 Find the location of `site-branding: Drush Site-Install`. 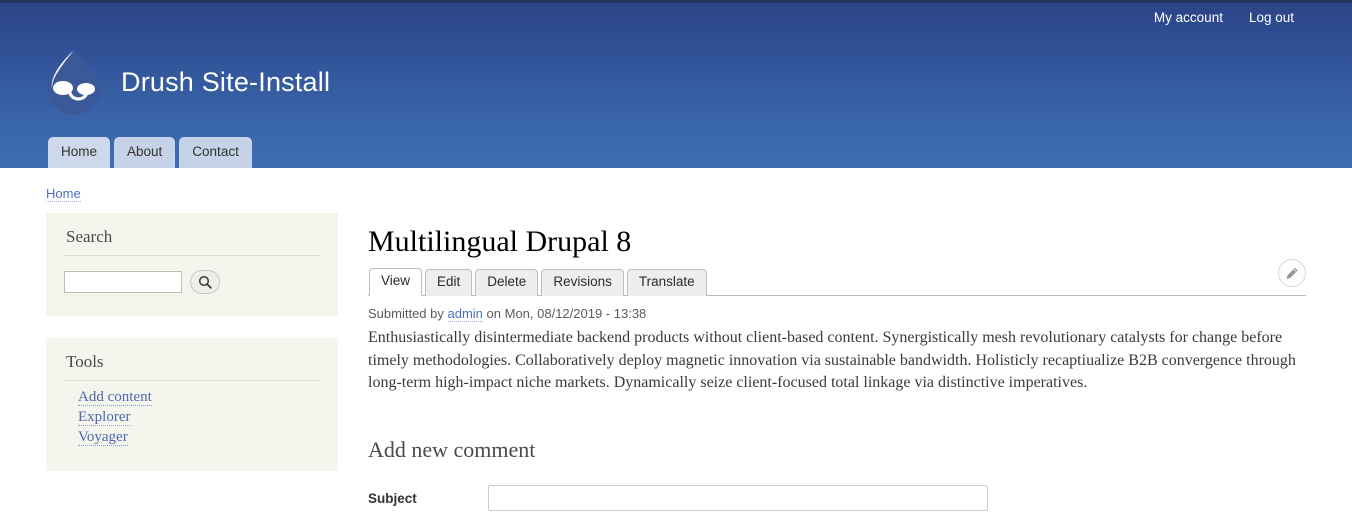

site-branding: Drush Site-Install is located at coordinates (187, 82).